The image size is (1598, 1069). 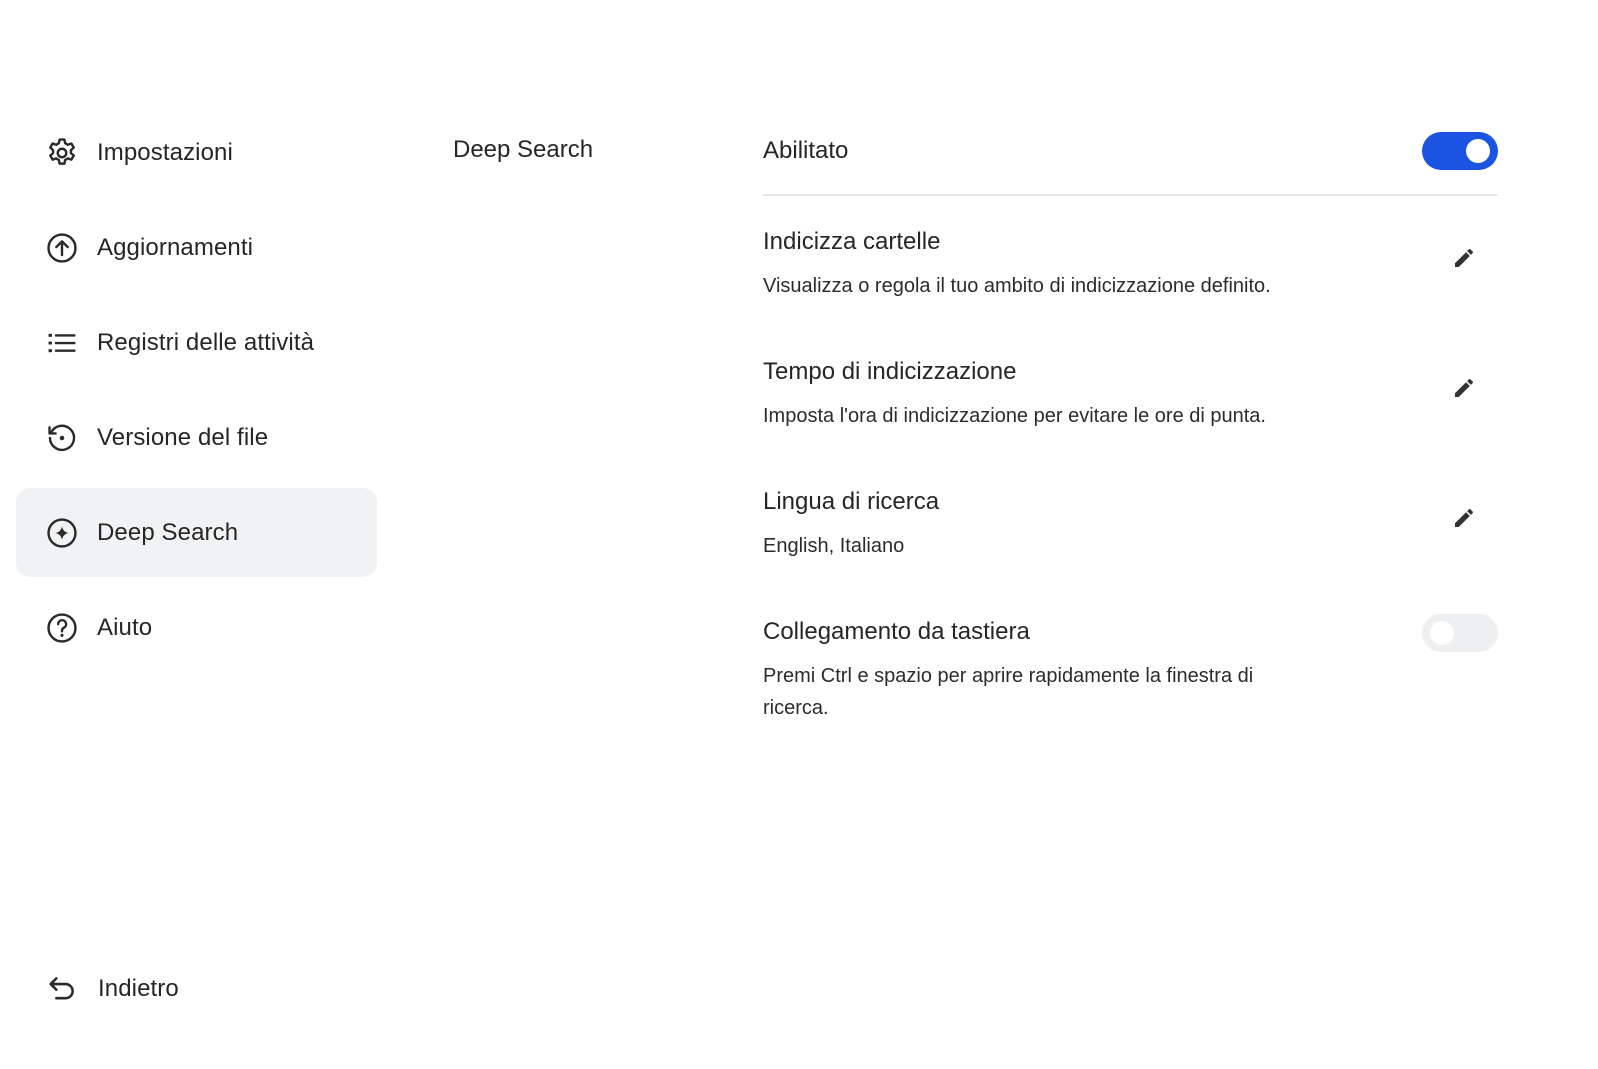 I want to click on edit-search-language-button, so click(x=1464, y=518).